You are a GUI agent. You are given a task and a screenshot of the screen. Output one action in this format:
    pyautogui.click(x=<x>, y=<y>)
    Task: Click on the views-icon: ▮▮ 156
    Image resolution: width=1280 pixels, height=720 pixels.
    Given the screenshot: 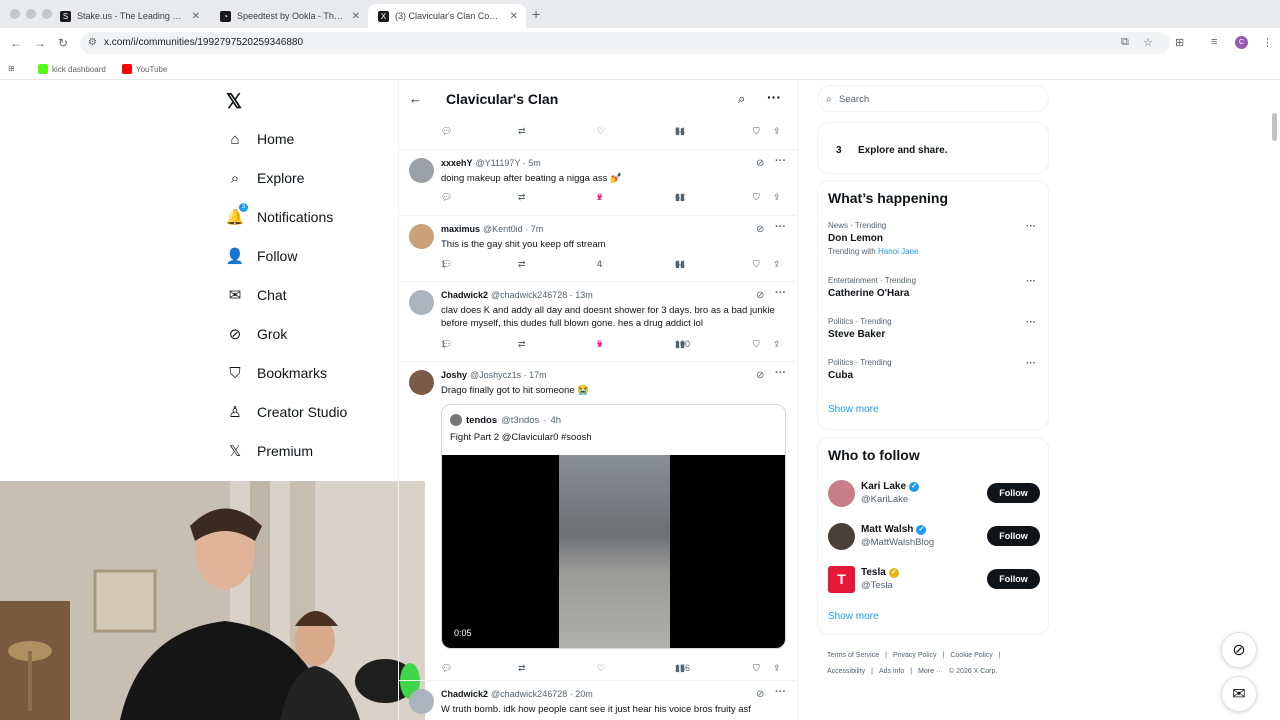 What is the action you would take?
    pyautogui.click(x=682, y=668)
    